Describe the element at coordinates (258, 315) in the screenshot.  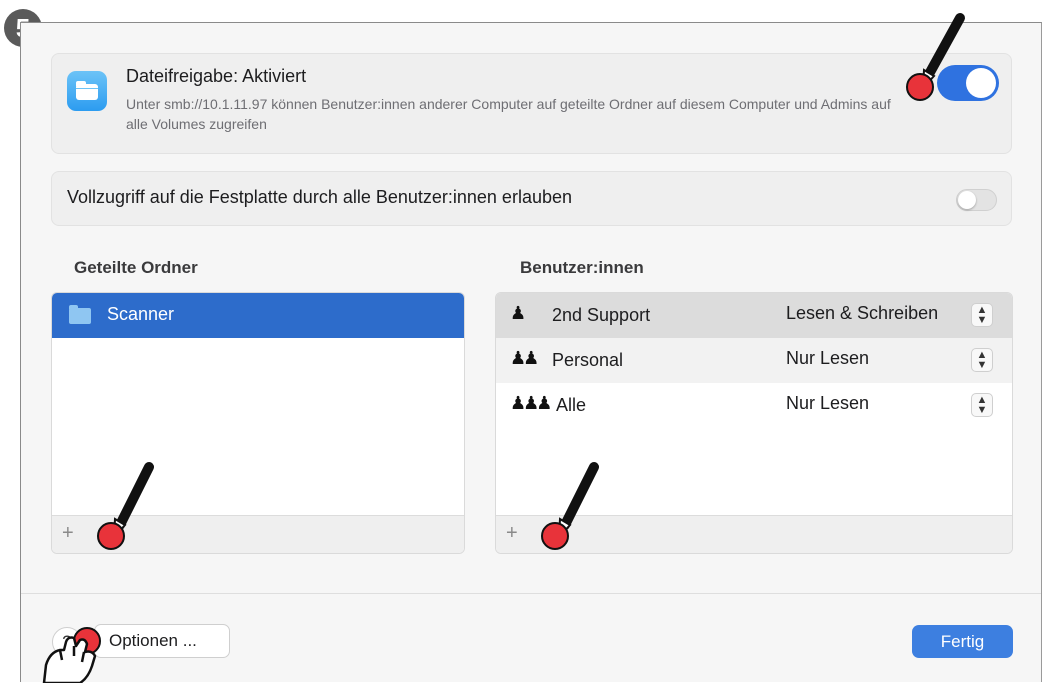
I see `shared-folder-row: Scanner` at that location.